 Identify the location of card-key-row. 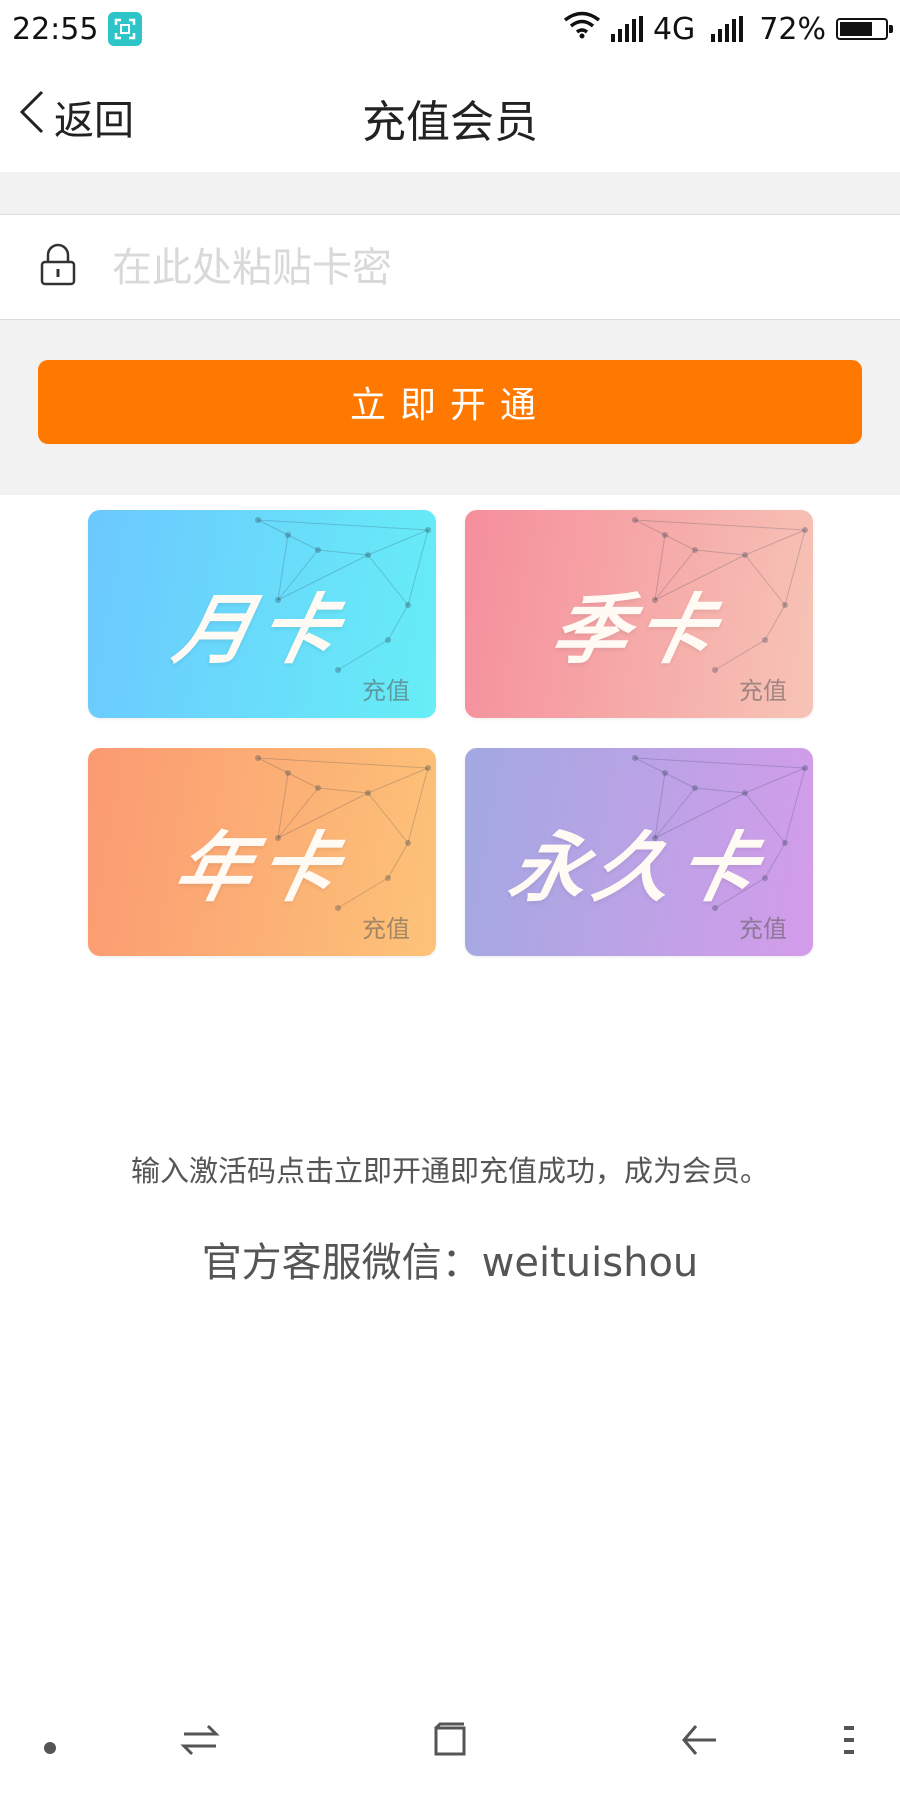
(450, 267).